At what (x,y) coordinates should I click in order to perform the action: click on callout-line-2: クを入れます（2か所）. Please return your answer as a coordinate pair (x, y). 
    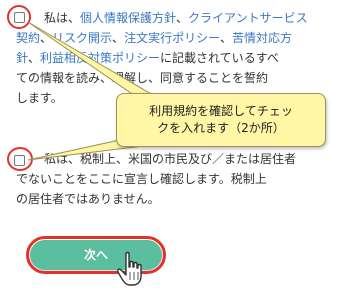
    Looking at the image, I should click on (221, 128).